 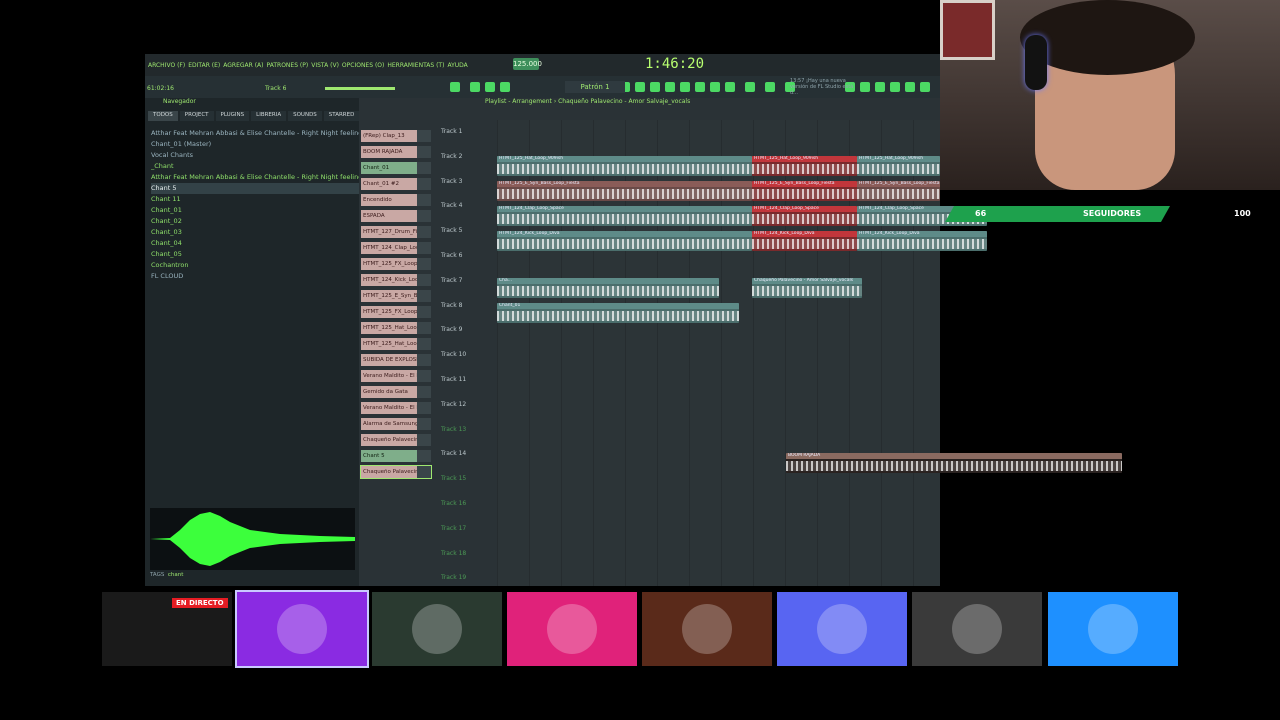 I want to click on menu-item: HERRAMIENTAS (T), so click(x=415, y=65).